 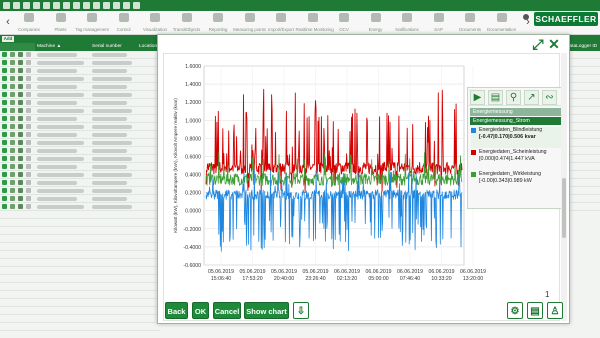 What do you see at coordinates (113, 47) in the screenshot?
I see `column-header-serial: Serial number` at bounding box center [113, 47].